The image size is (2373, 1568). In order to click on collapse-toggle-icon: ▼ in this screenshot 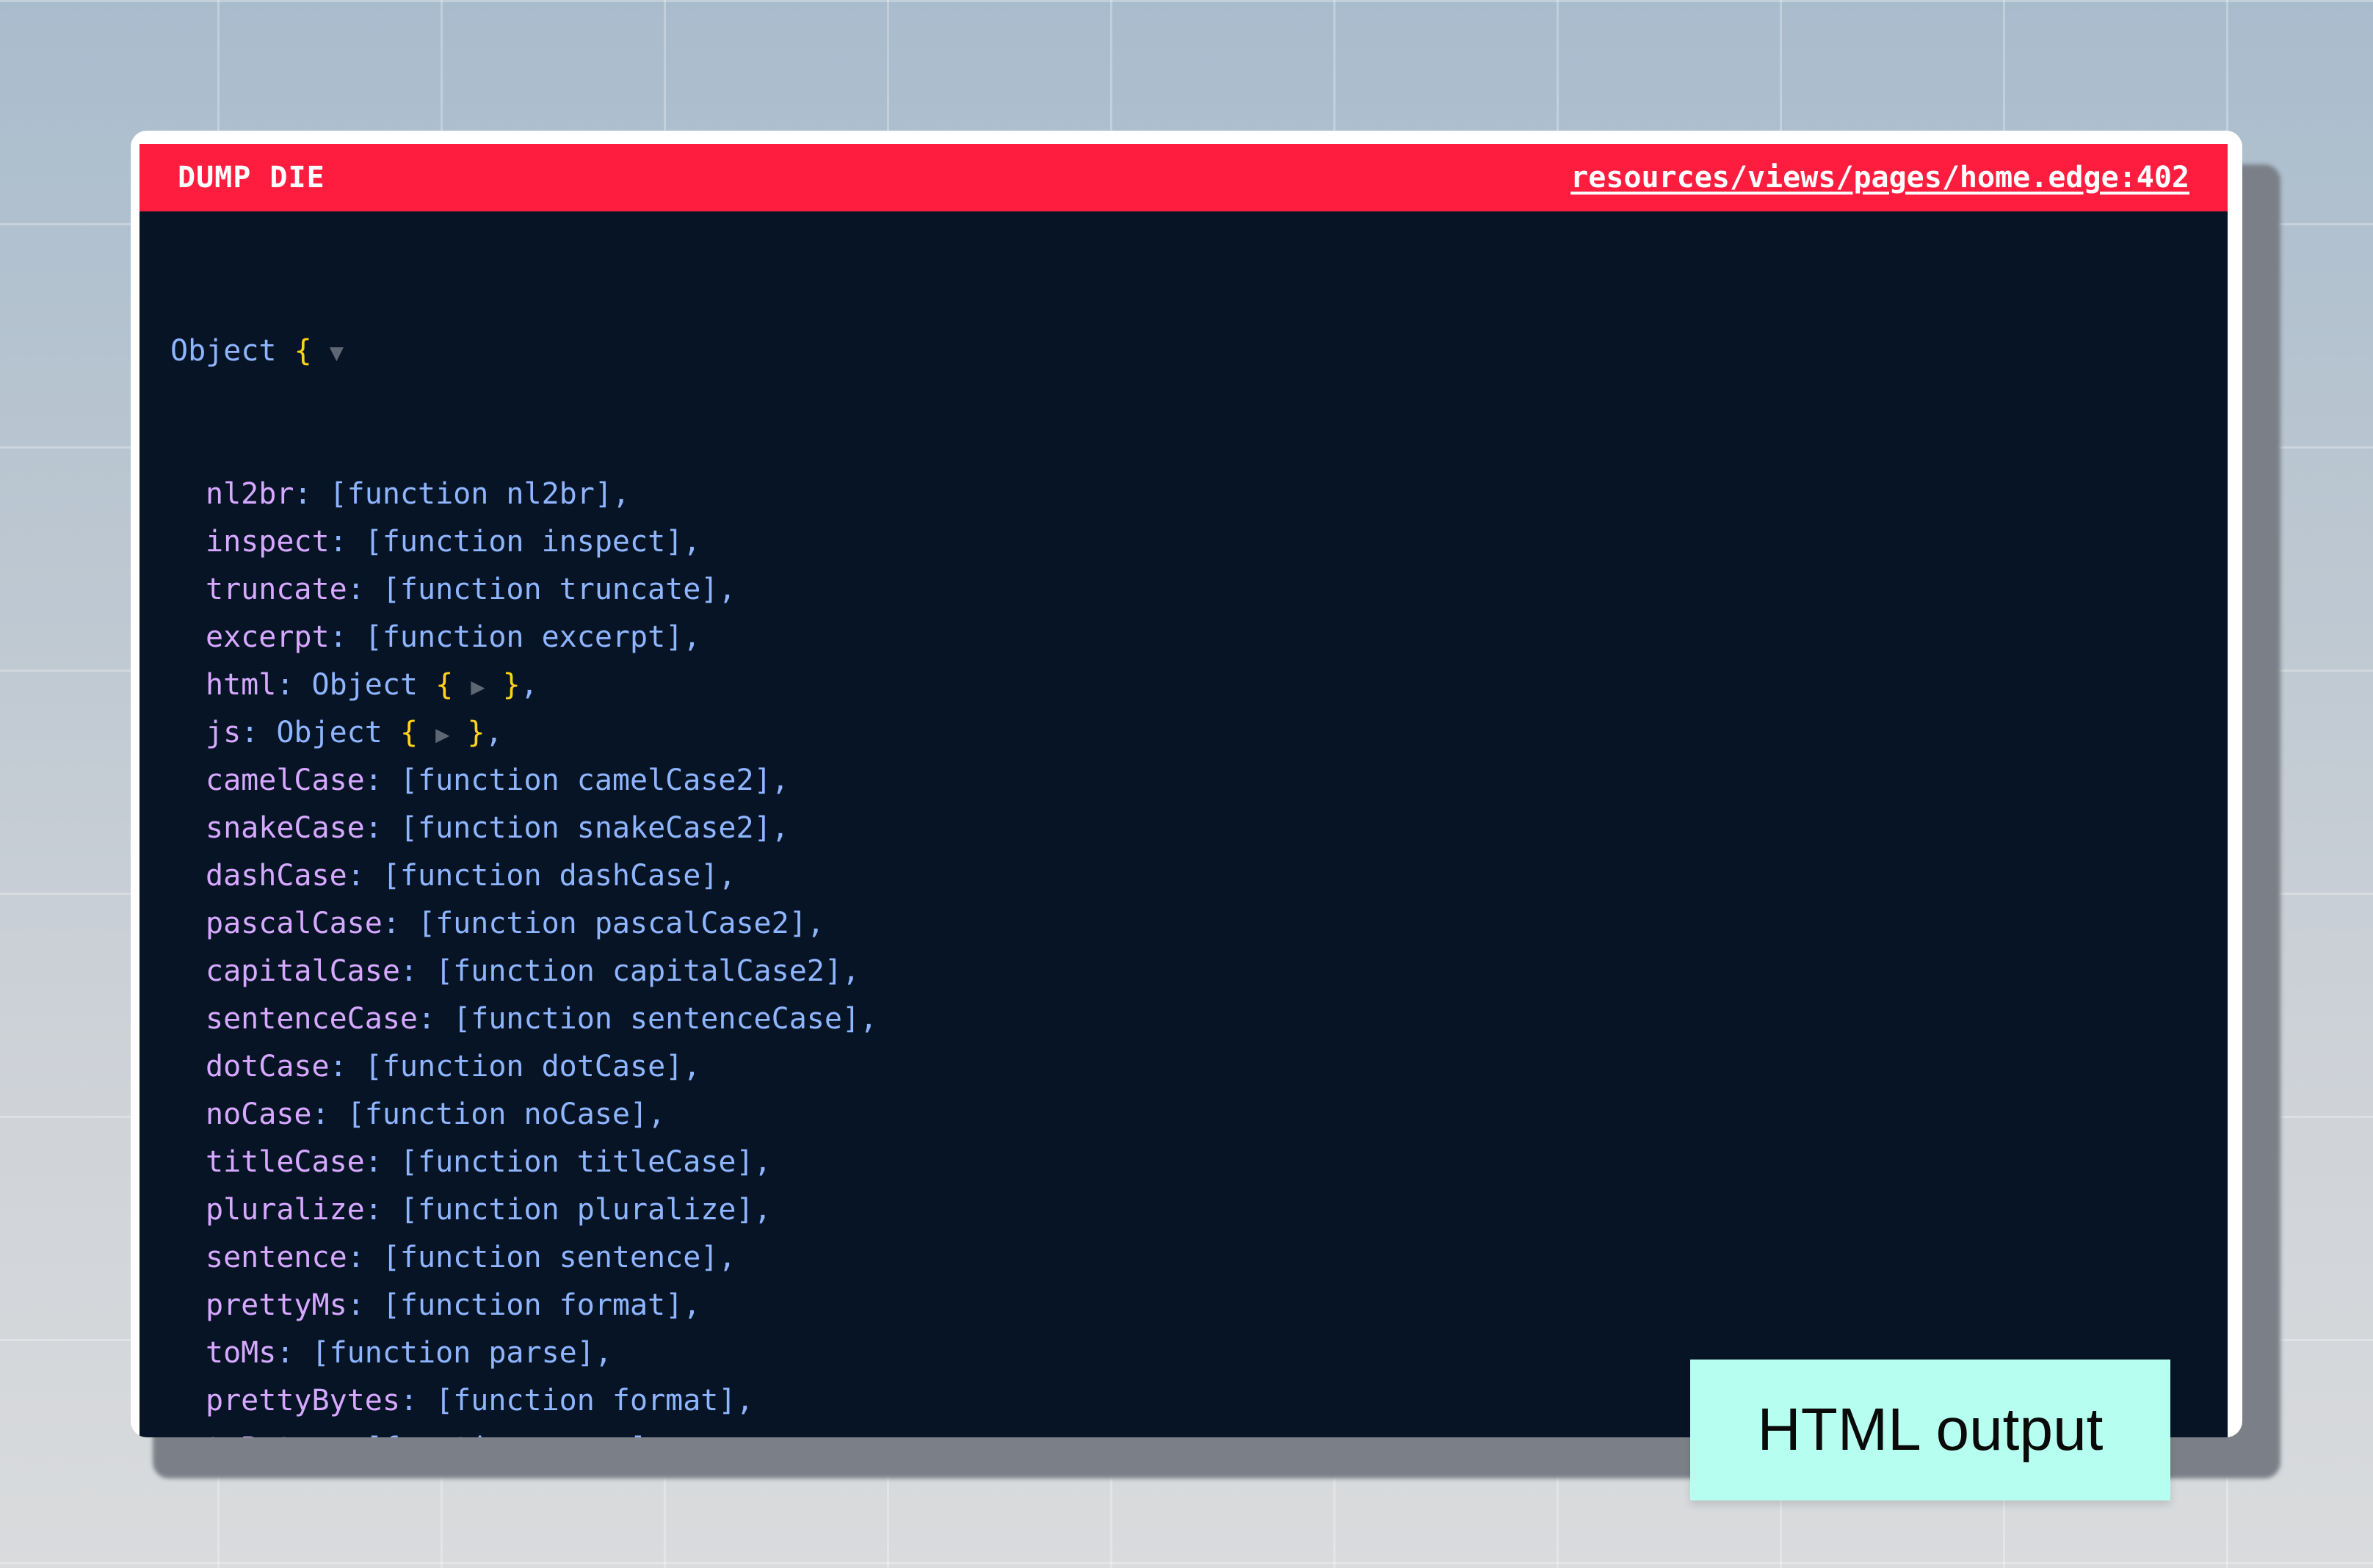, I will do `click(337, 352)`.